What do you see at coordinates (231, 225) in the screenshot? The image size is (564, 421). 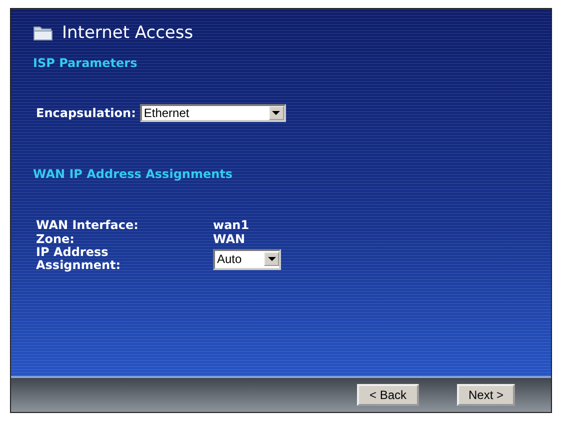 I see `field-value: wan1` at bounding box center [231, 225].